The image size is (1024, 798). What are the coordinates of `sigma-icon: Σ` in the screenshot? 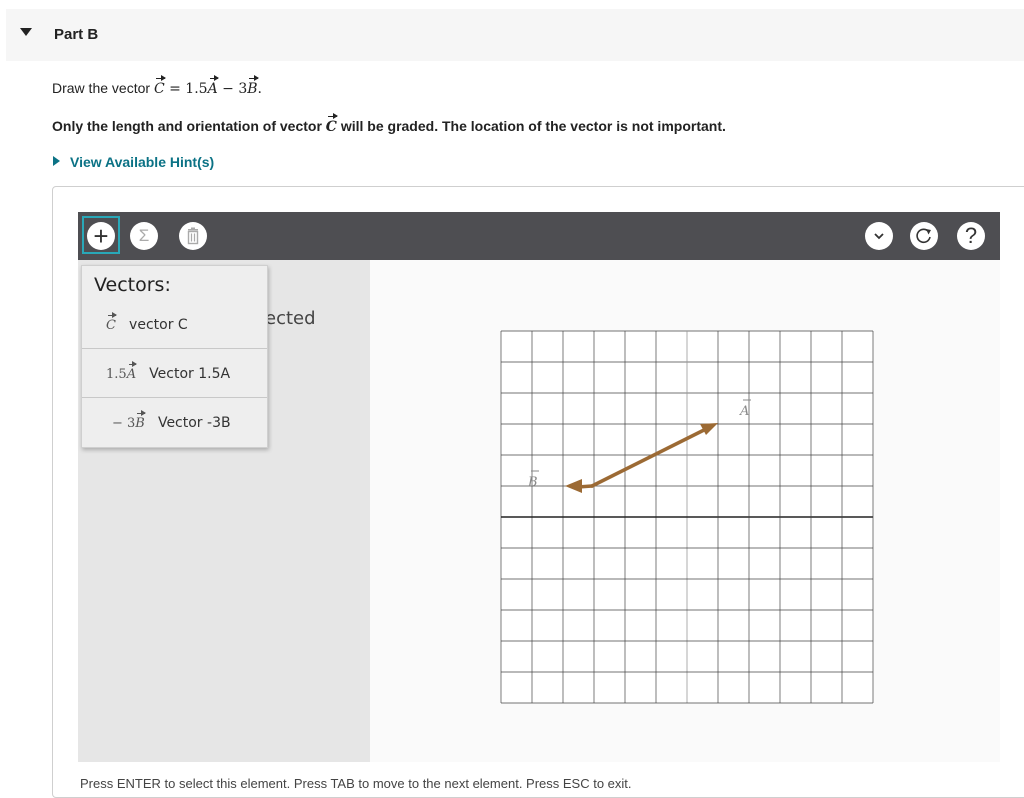 It's located at (144, 235).